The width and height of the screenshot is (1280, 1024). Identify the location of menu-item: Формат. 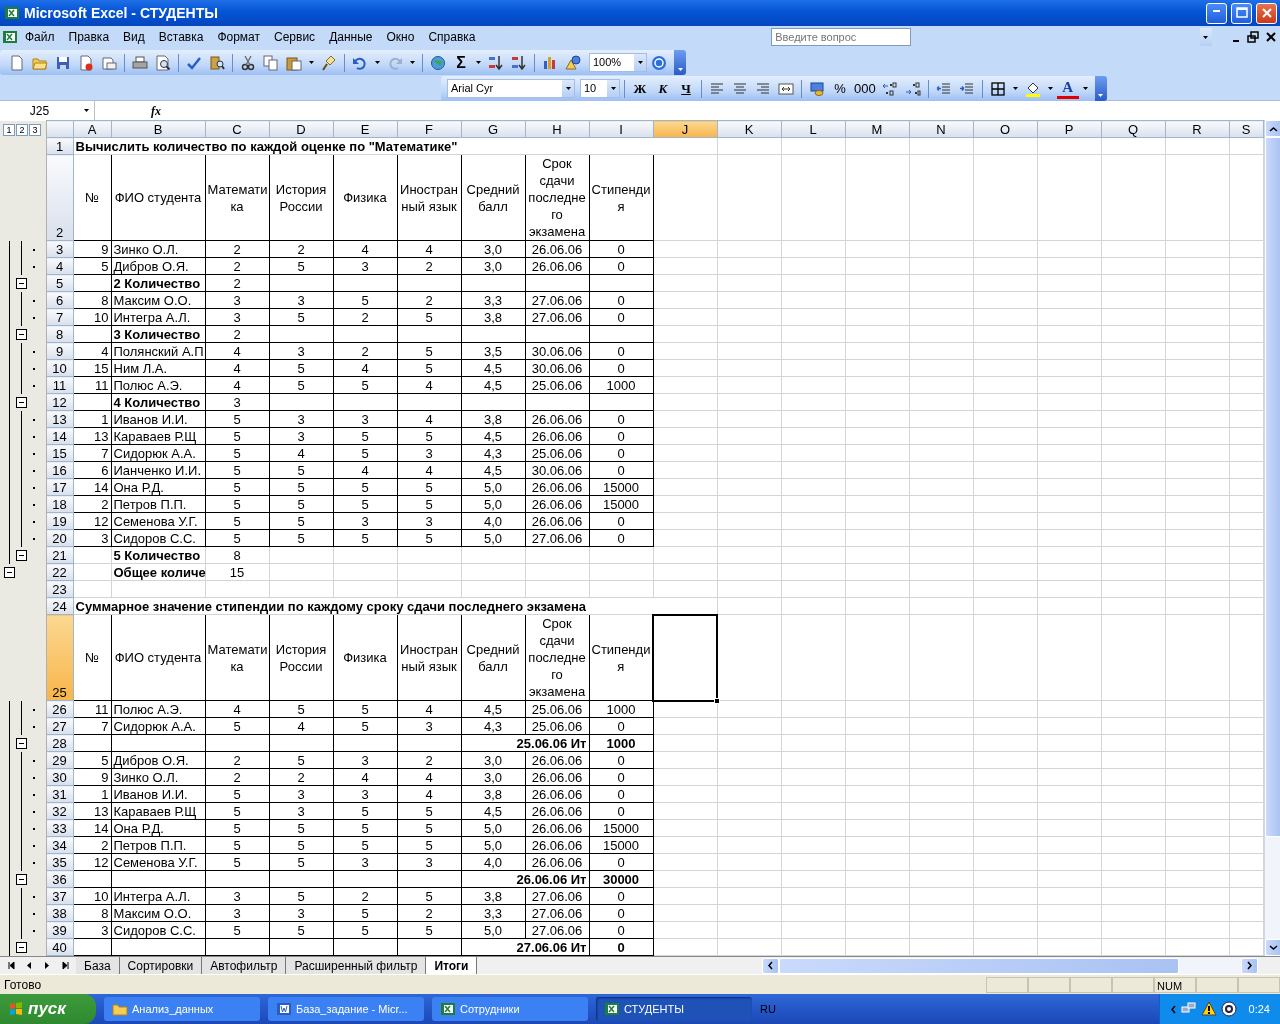
(239, 37).